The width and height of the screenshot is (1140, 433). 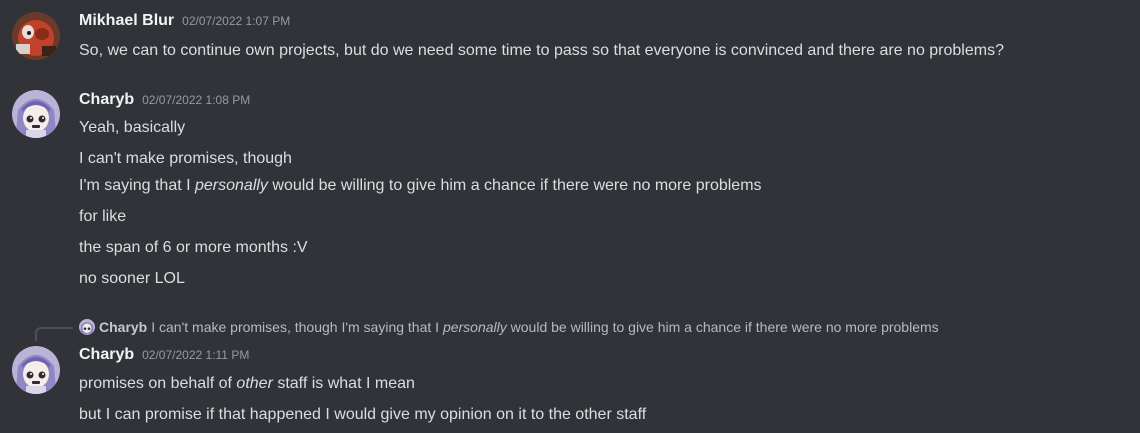 I want to click on timestamp: 02/07/2022 1:11 PM, so click(x=195, y=355).